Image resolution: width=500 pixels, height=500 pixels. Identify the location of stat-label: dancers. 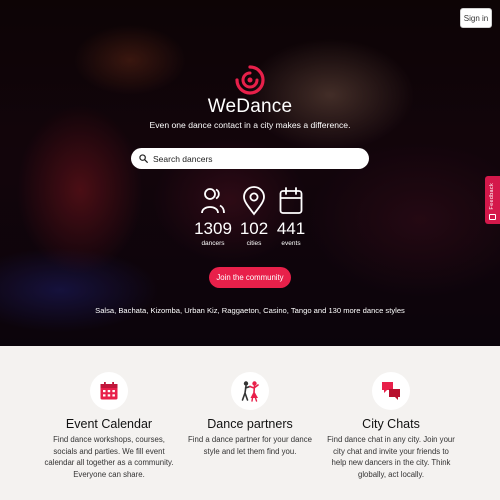
(213, 243).